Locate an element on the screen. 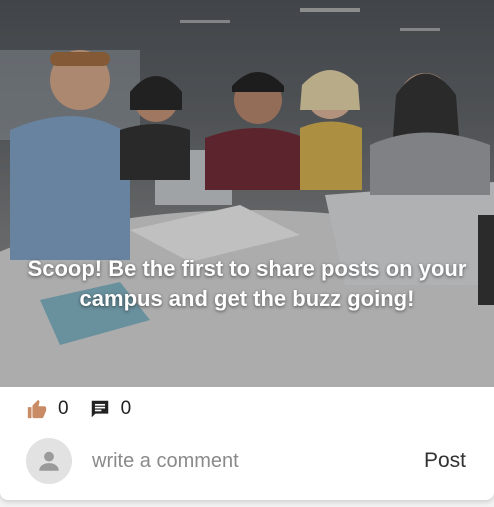 The height and width of the screenshot is (507, 494). thumbs-up-icon is located at coordinates (37, 409).